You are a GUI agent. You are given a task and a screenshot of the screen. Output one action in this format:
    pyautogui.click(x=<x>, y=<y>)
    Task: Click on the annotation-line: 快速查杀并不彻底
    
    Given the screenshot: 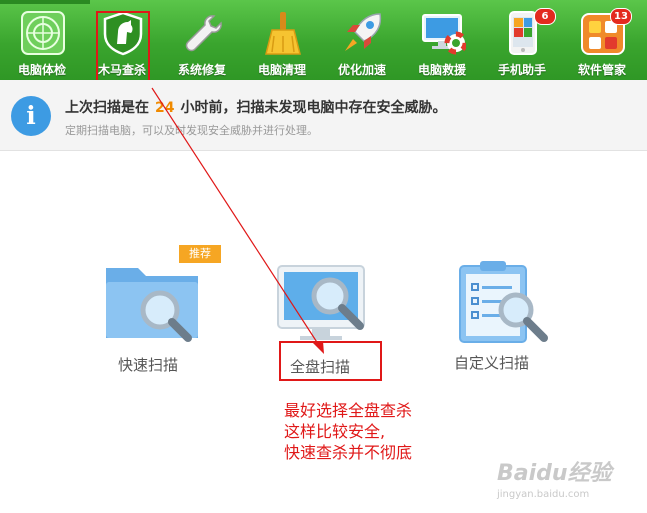 What is the action you would take?
    pyautogui.click(x=348, y=452)
    